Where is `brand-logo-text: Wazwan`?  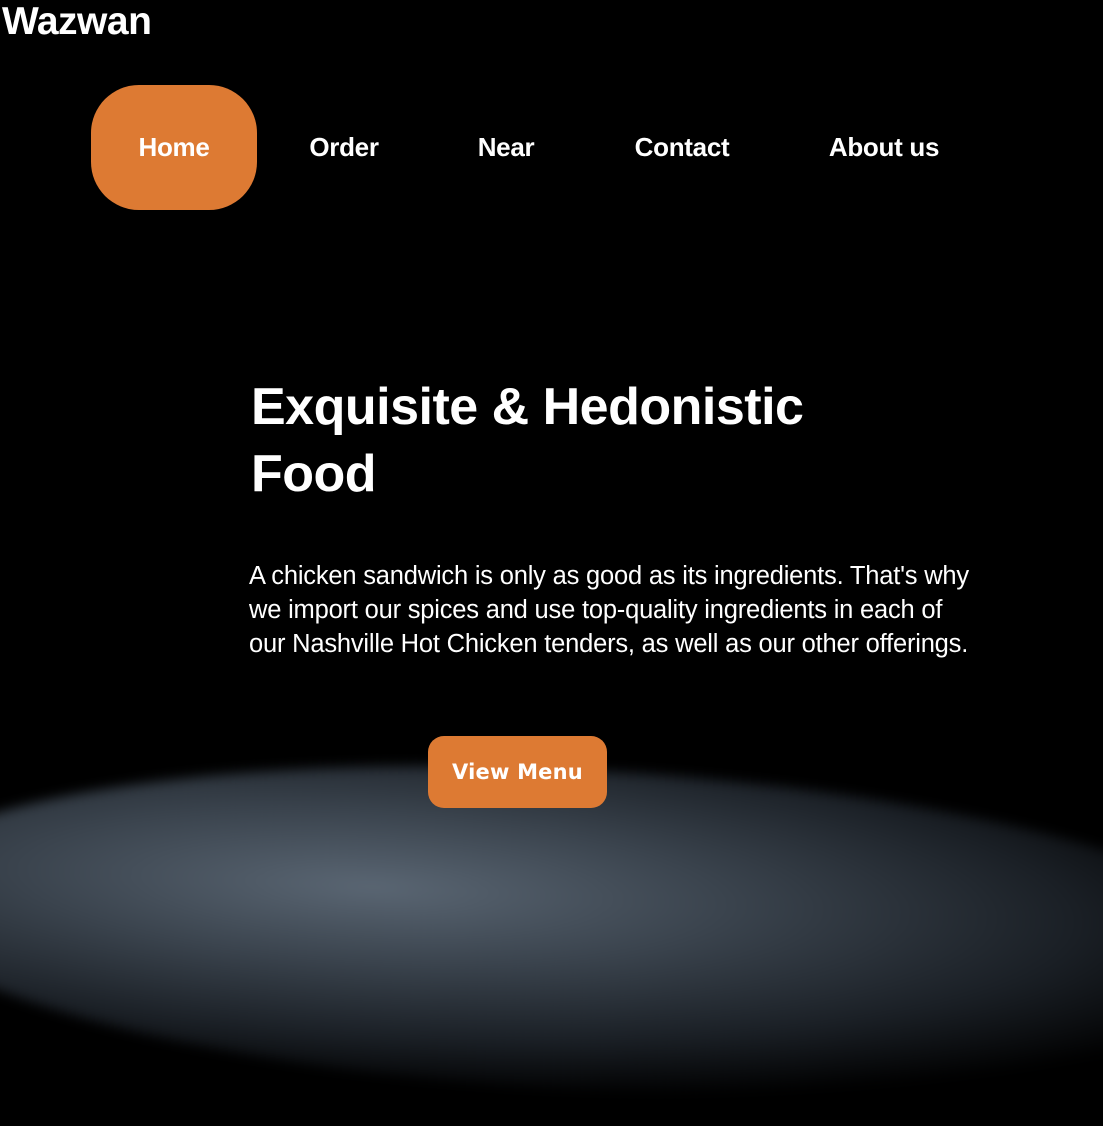
brand-logo-text: Wazwan is located at coordinates (77, 22).